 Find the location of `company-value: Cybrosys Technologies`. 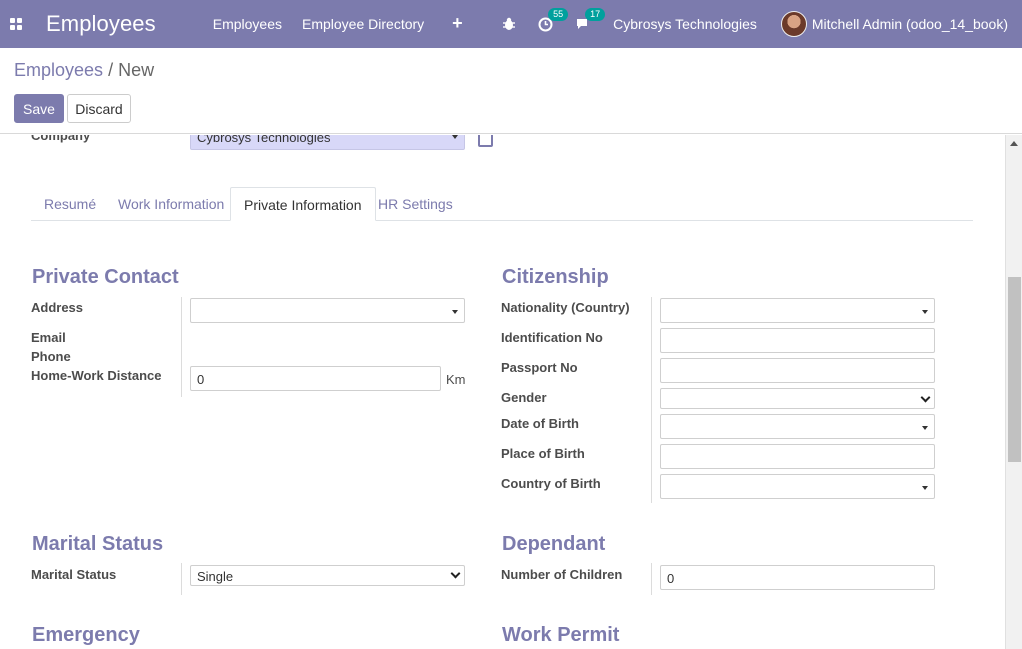

company-value: Cybrosys Technologies is located at coordinates (264, 140).